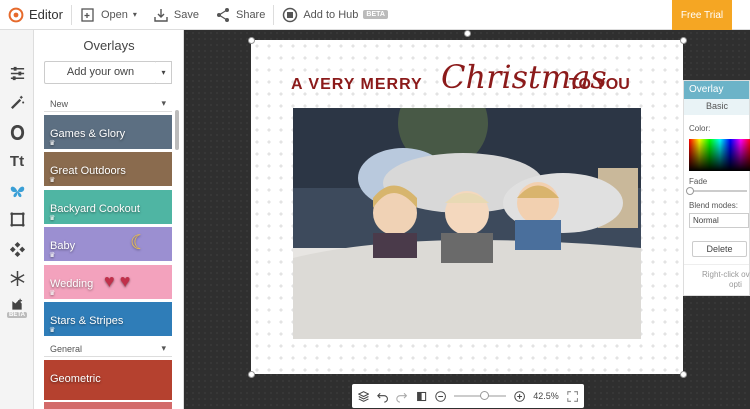 Image resolution: width=750 pixels, height=409 pixels. I want to click on overlay-thumb-wedding: Wedding ♥ ♥ ♛, so click(108, 282).